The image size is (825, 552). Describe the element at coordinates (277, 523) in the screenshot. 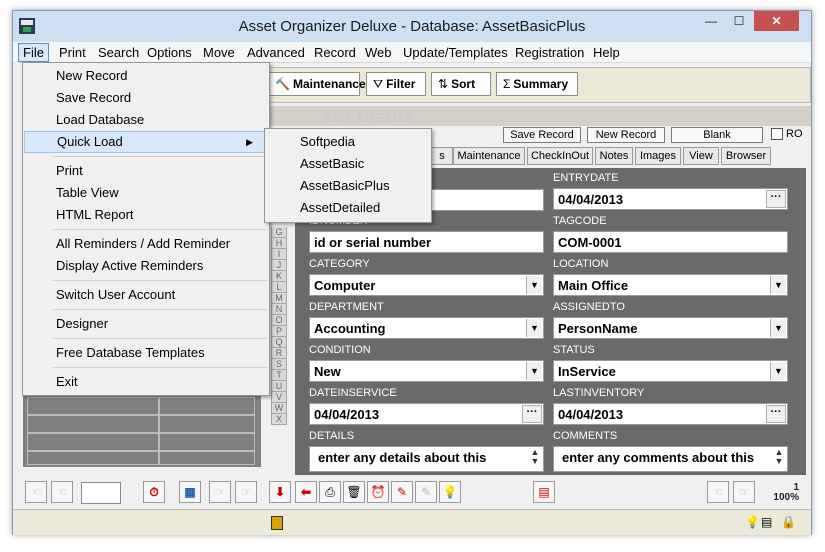

I see `bookmark-icon` at that location.